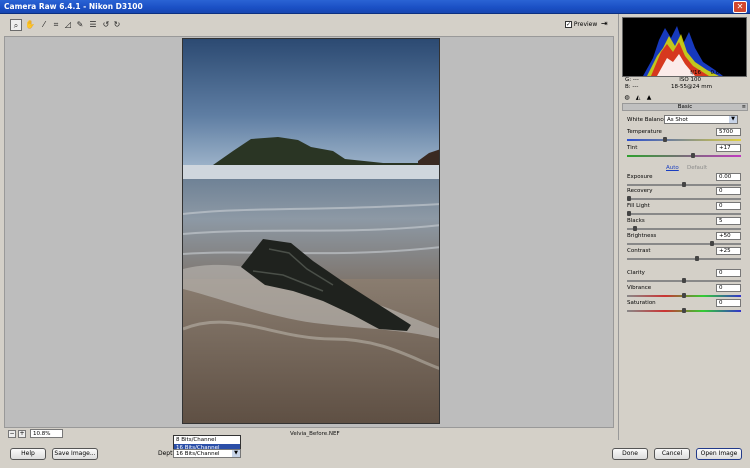 This screenshot has height=468, width=750. I want to click on crop-icon: ⌗, so click(56, 25).